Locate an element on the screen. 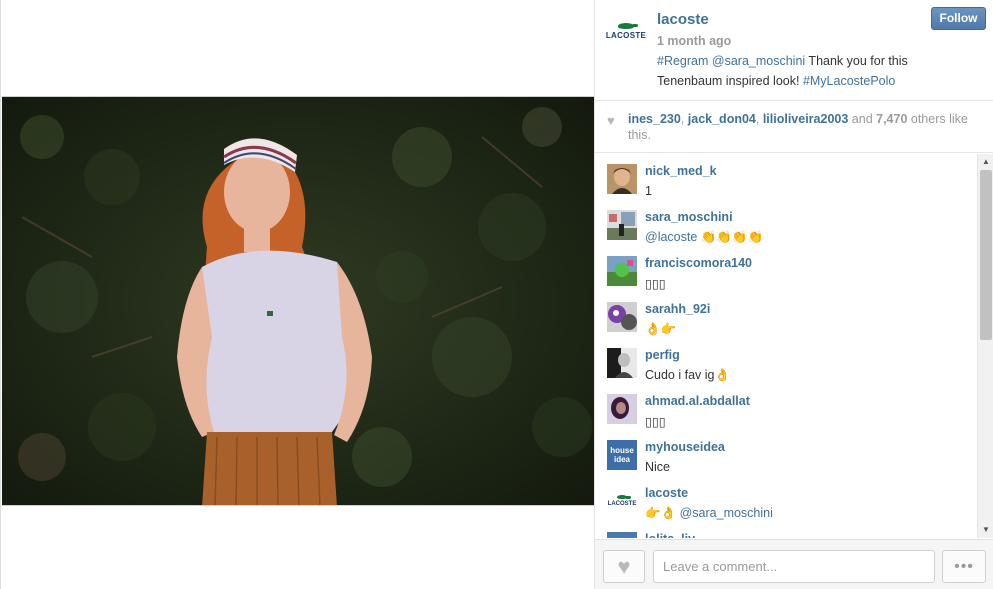 The image size is (993, 589). comment-item: sara_moschini @lacoste 👏👏👏👏 is located at coordinates (786, 223).